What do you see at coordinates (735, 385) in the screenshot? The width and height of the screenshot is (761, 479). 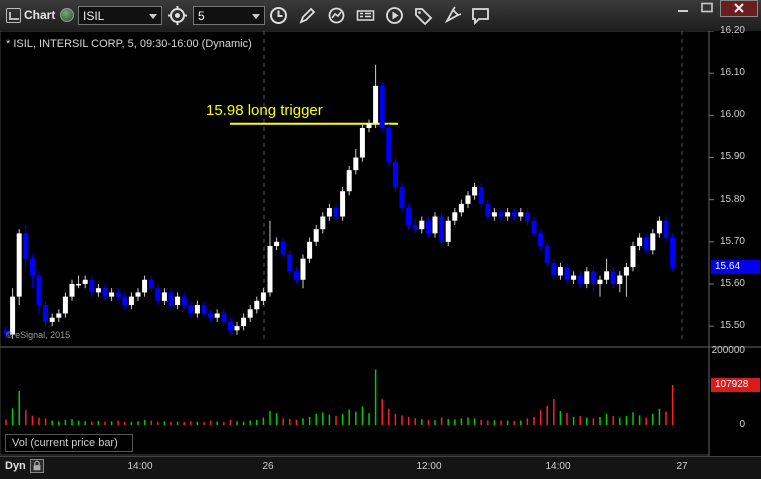 I see `current-volume-tag: 107928` at bounding box center [735, 385].